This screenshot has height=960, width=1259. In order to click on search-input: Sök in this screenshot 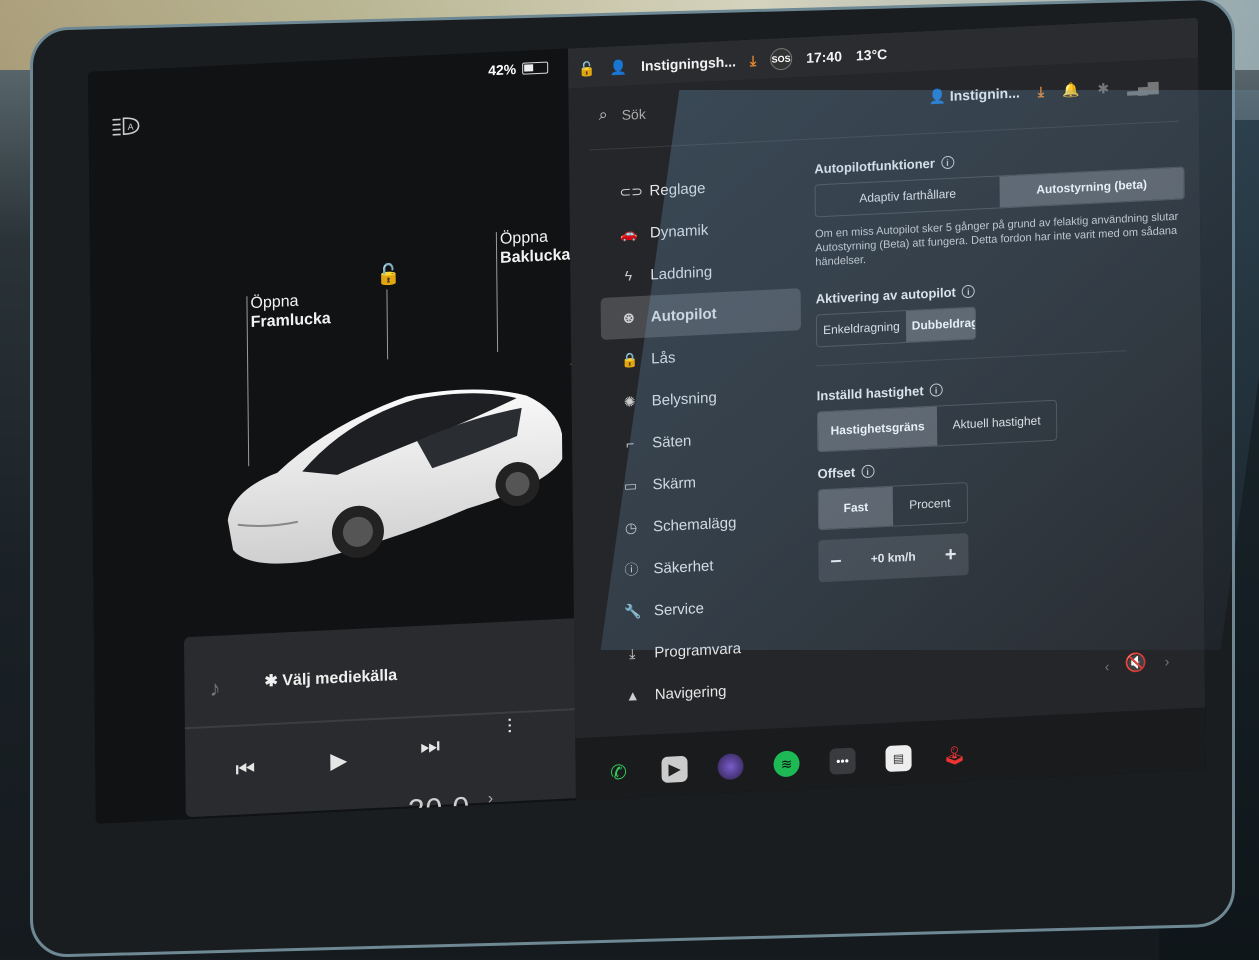, I will do `click(634, 114)`.